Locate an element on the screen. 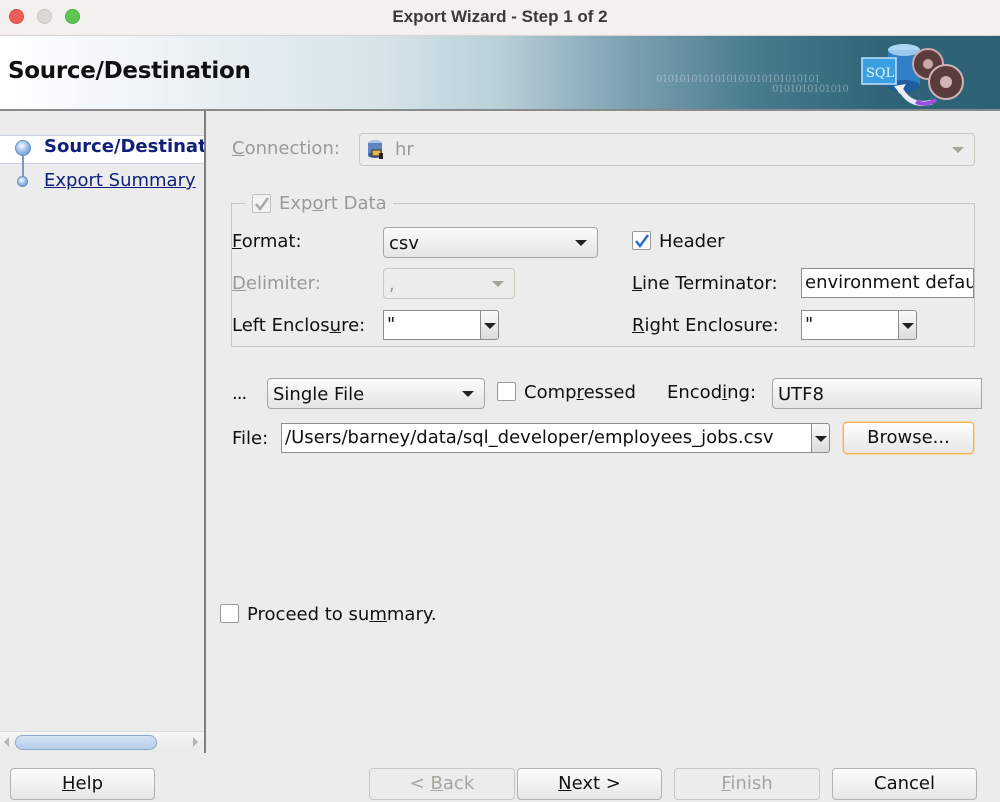 The height and width of the screenshot is (802, 1000). line-terminator-input: environment default is located at coordinates (887, 283).